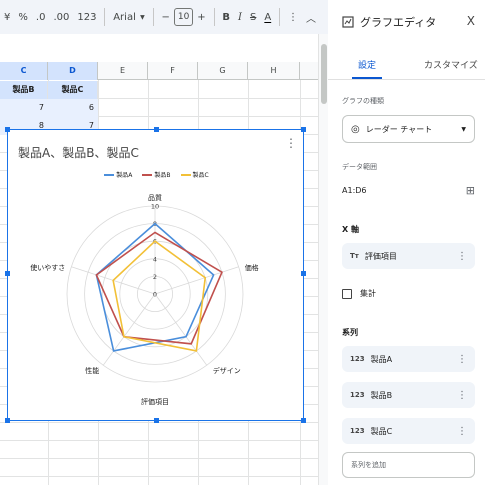 Image resolution: width=485 pixels, height=485 pixels. I want to click on chart-type-select: ◎ レーダー チャート ▼, so click(408, 129).